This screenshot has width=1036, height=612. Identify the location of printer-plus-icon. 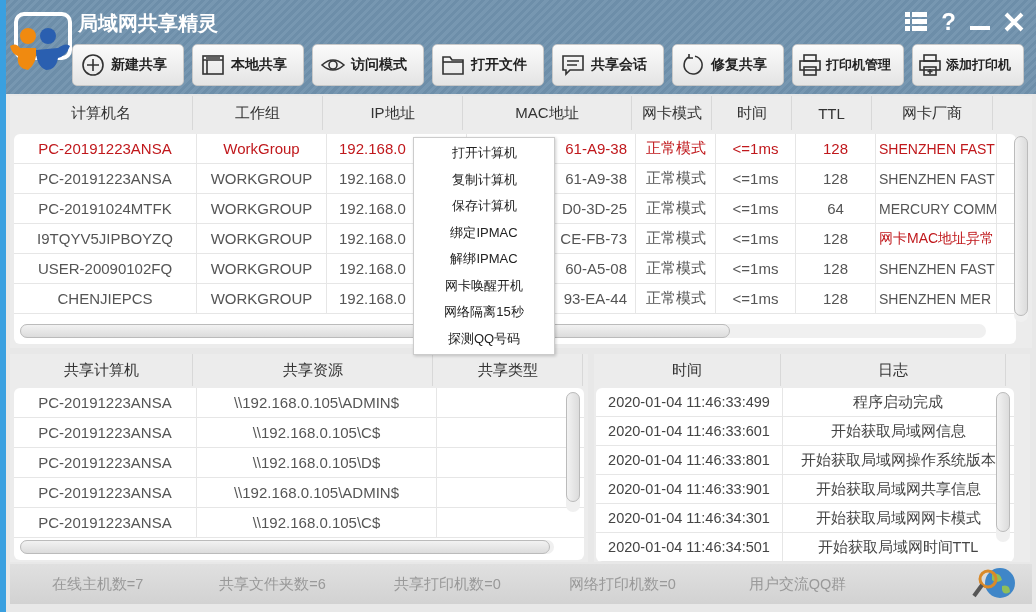
(930, 65).